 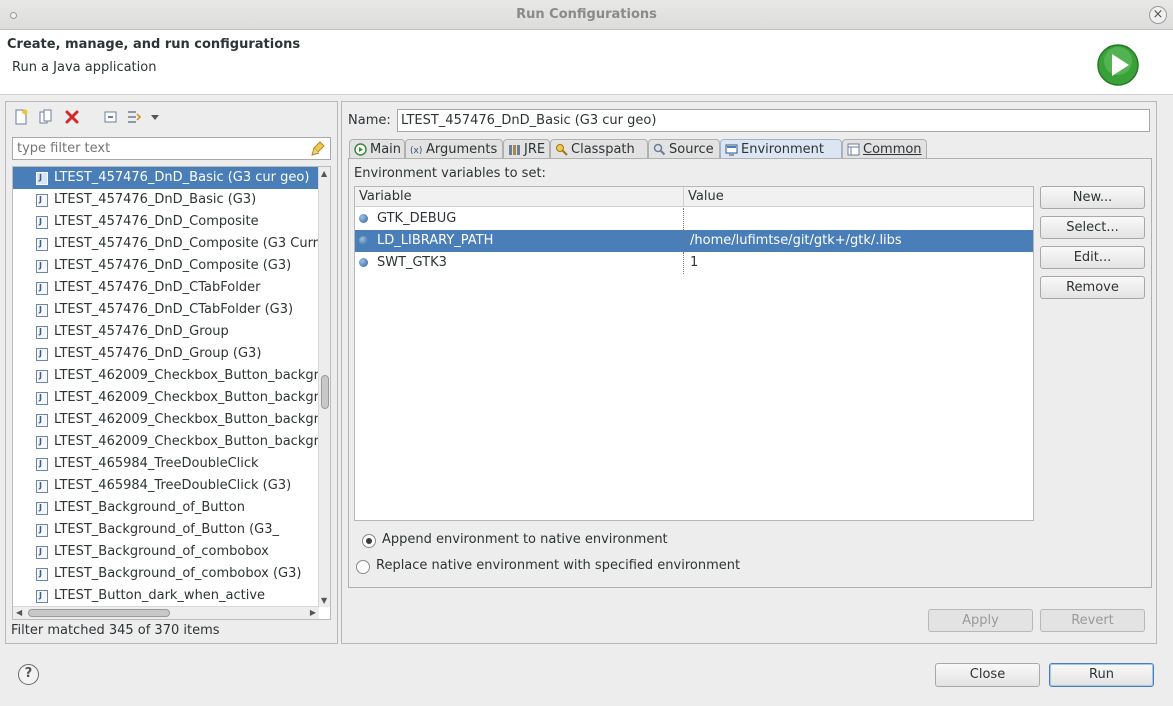 What do you see at coordinates (313, 612) in the screenshot?
I see `scroll-right-icon: ▶` at bounding box center [313, 612].